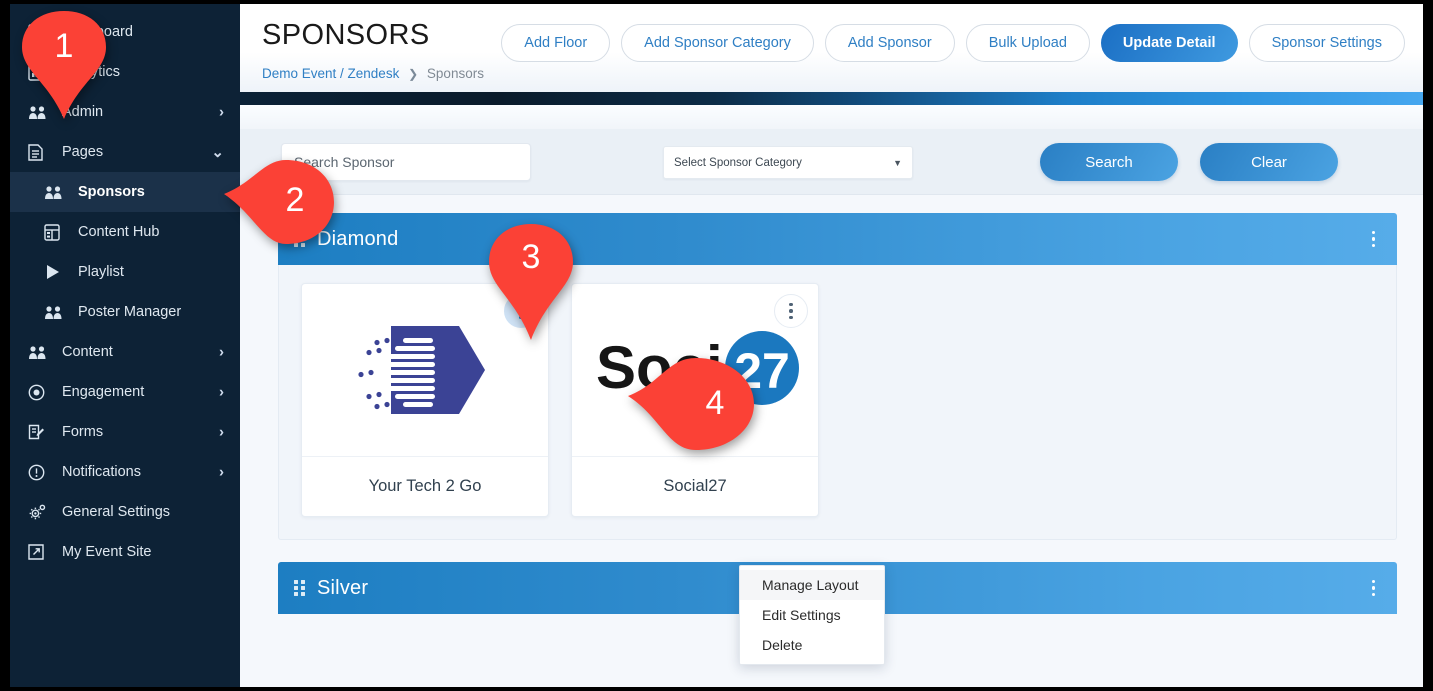  Describe the element at coordinates (1326, 43) in the screenshot. I see `sponsor-settings-button: Sponsor Settings` at that location.